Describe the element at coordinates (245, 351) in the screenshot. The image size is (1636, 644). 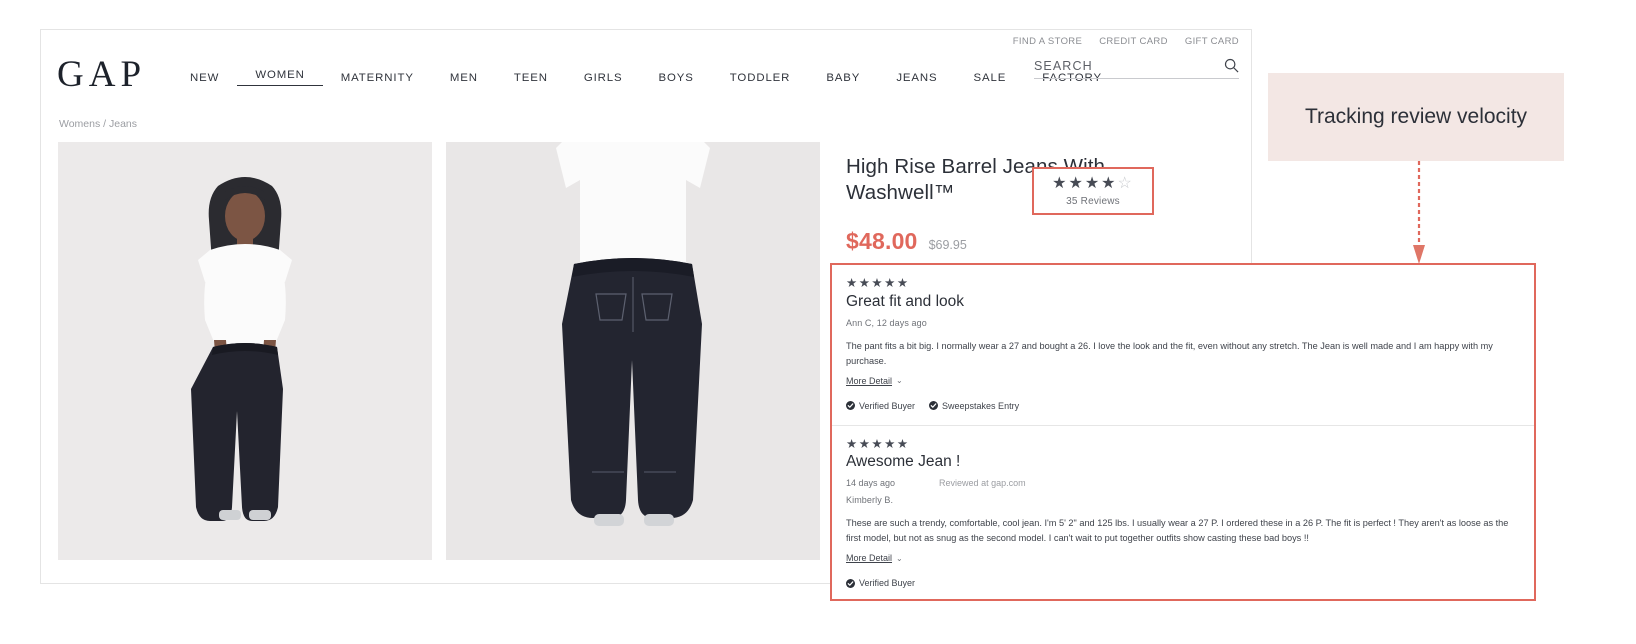
I see `product-image-front` at that location.